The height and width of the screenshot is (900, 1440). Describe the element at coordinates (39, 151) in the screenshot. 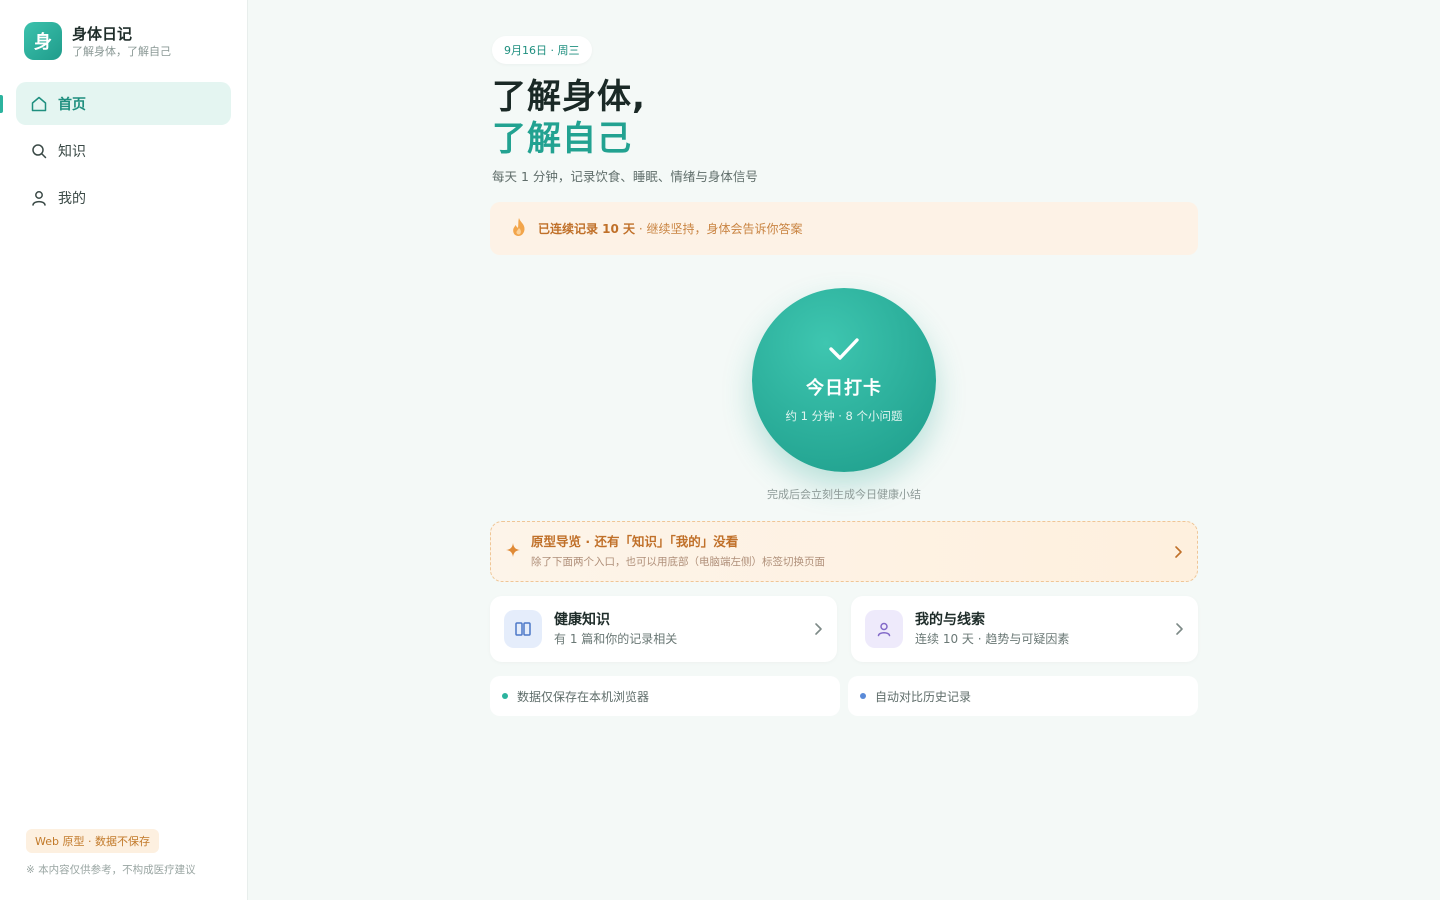

I see `search-icon` at that location.